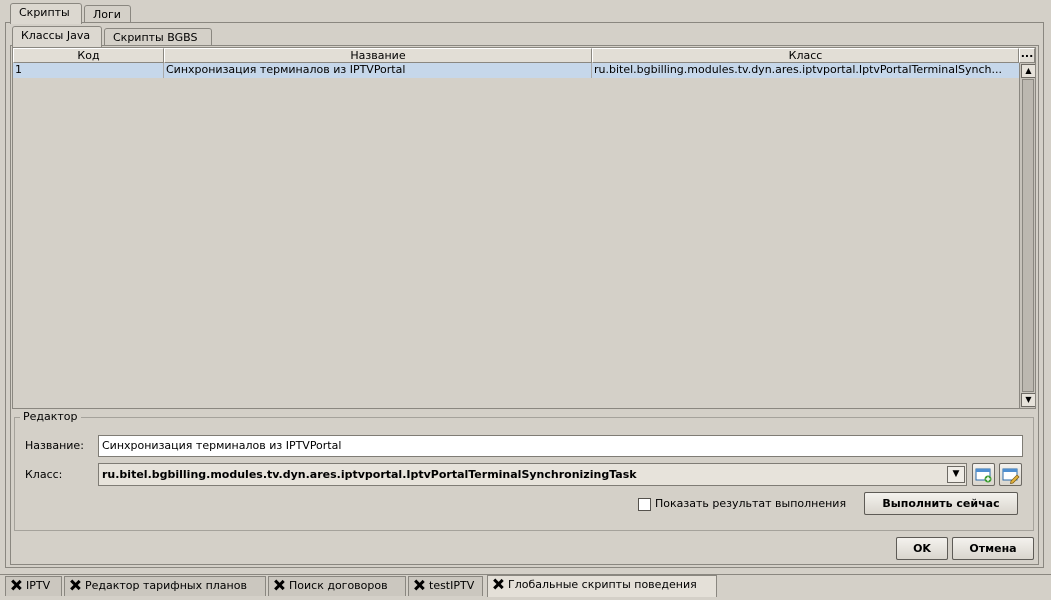  I want to click on doc-tab-tariff-editor: Редактор тарифных планов, so click(165, 586).